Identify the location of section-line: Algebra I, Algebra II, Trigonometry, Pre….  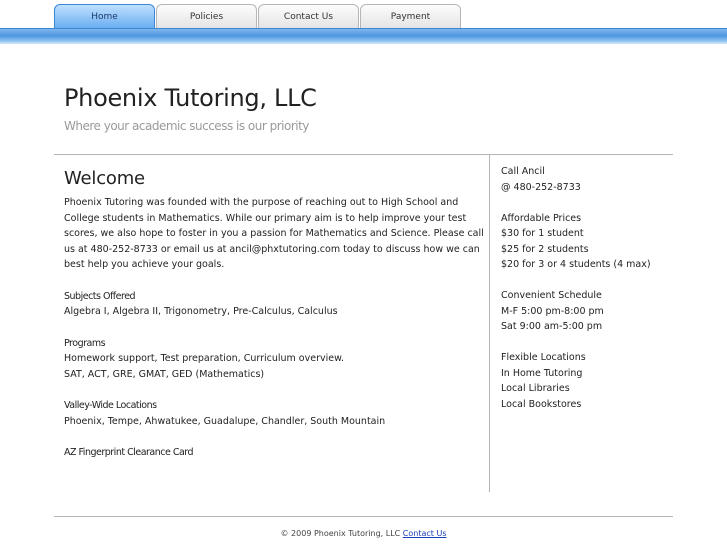
(201, 311).